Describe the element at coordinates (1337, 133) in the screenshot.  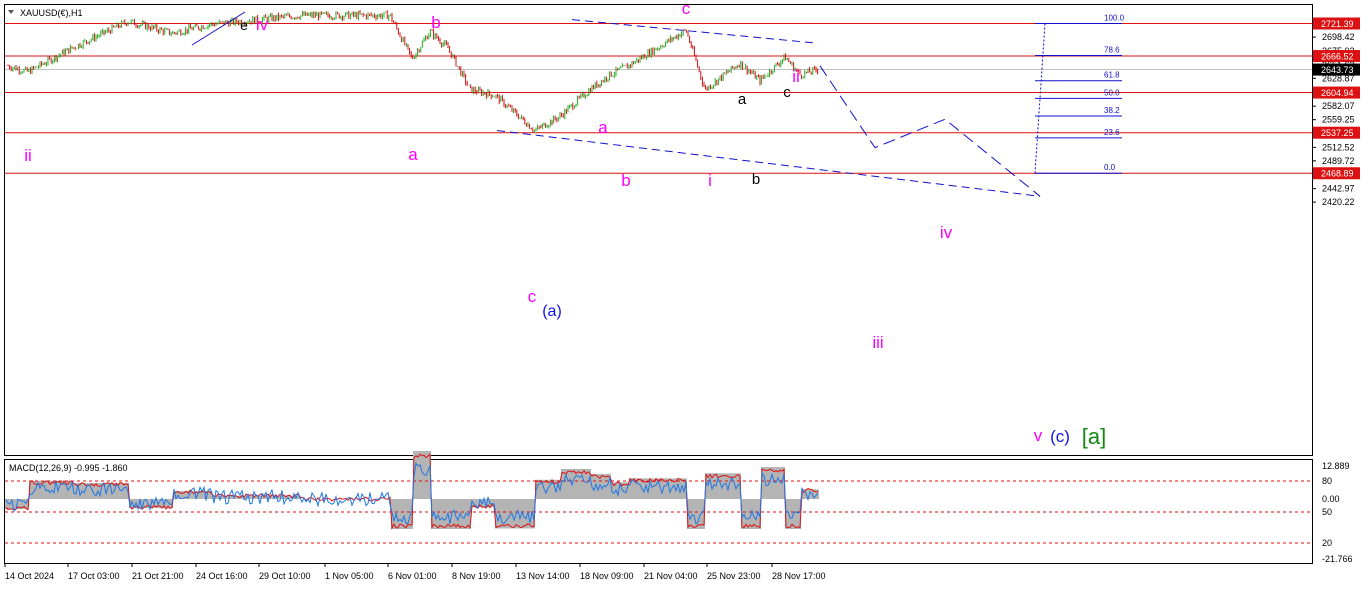
I see `level-price-tag-label: 2537.25` at that location.